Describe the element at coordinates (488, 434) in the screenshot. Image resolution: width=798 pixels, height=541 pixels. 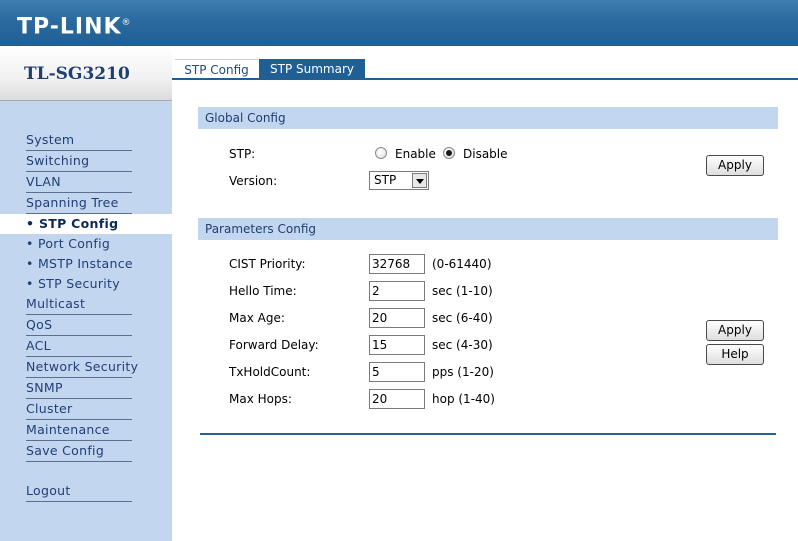
I see `content-bottom-divider` at that location.